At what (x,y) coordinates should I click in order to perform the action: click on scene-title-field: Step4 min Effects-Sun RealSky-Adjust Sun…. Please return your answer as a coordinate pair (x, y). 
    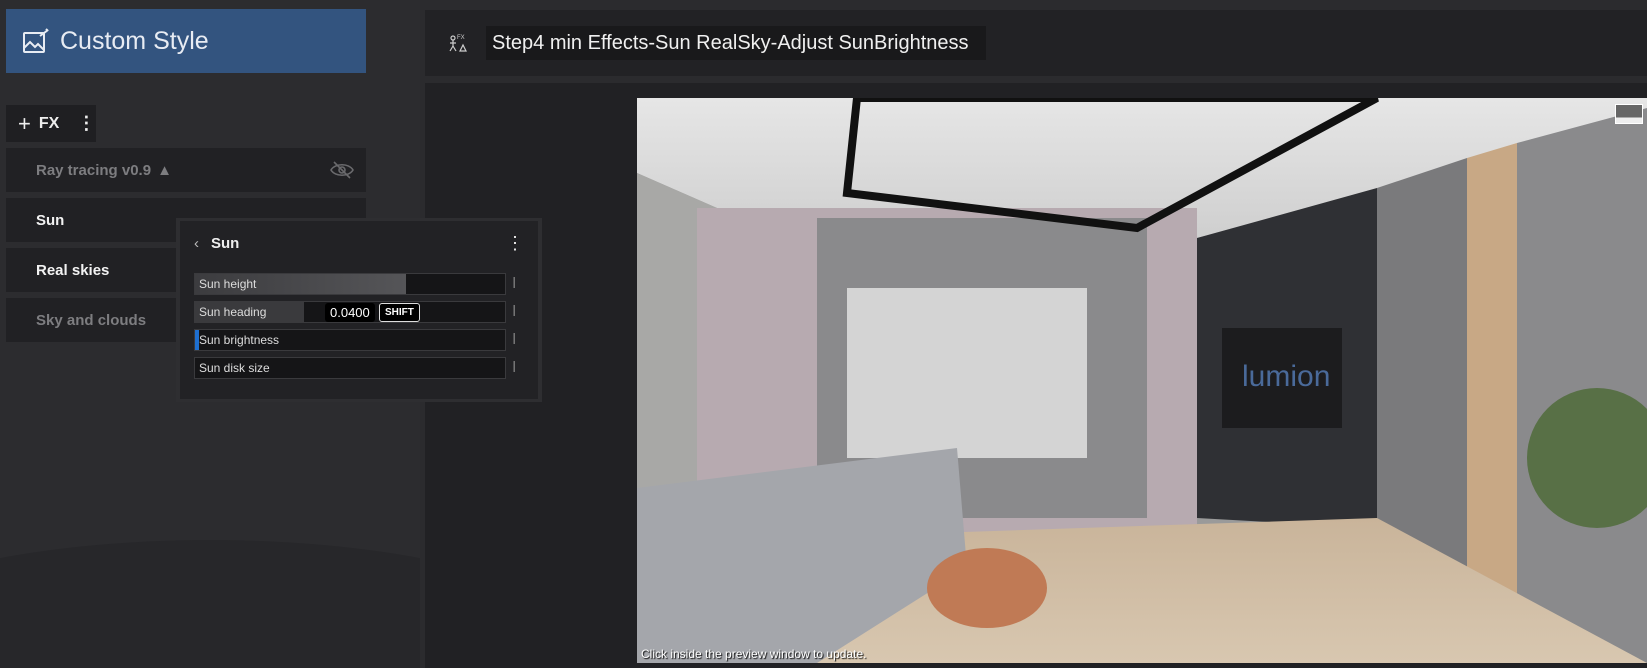
    Looking at the image, I should click on (736, 43).